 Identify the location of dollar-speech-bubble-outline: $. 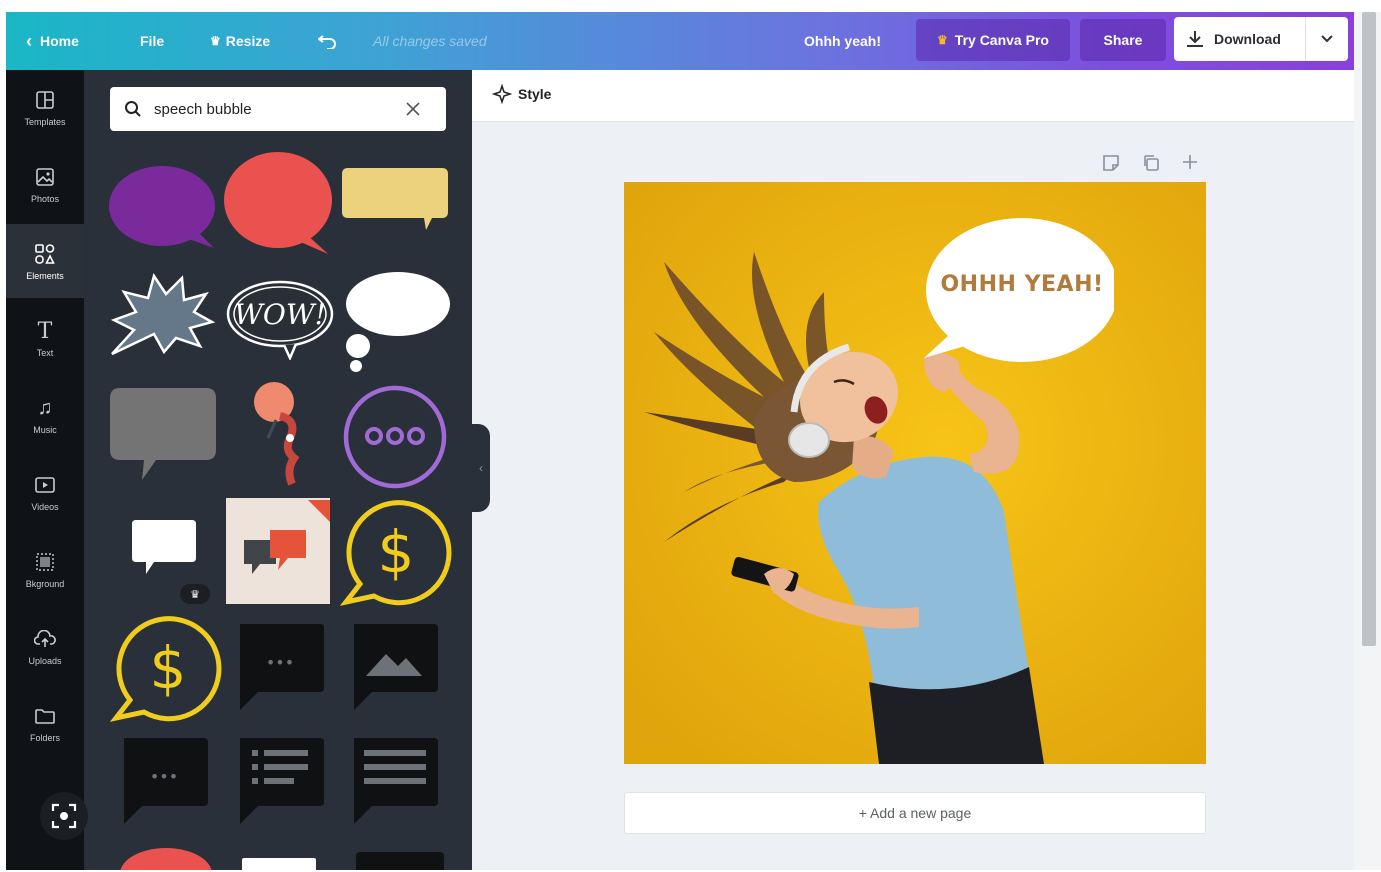
(165, 670).